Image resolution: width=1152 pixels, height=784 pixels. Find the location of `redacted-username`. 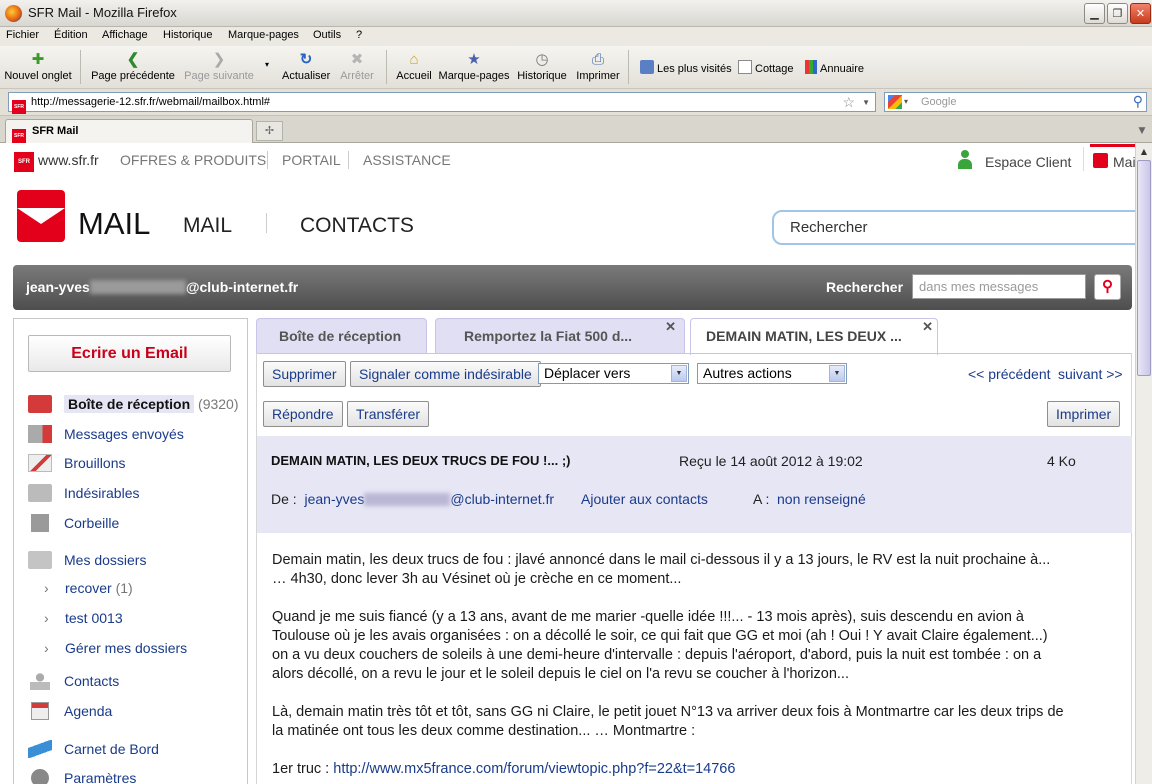

redacted-username is located at coordinates (137, 287).